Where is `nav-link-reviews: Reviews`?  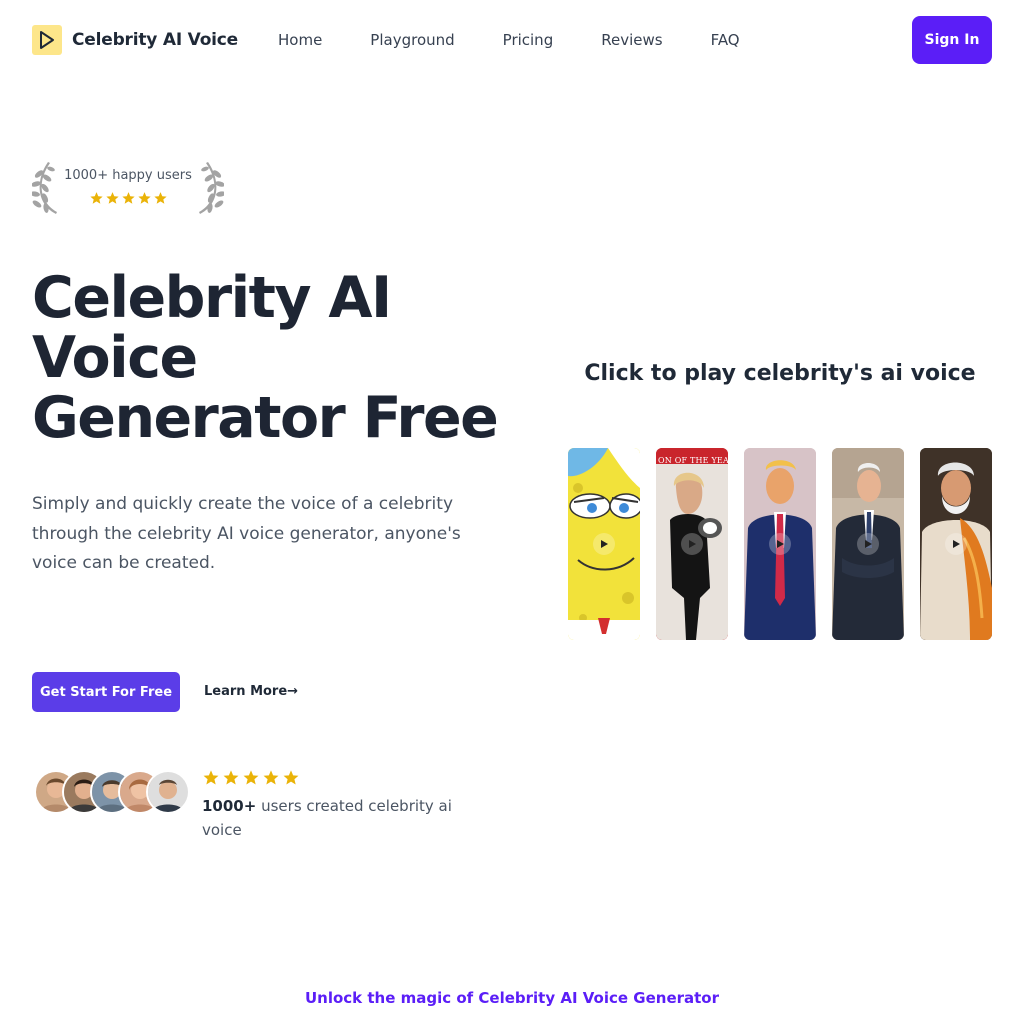 nav-link-reviews: Reviews is located at coordinates (631, 40).